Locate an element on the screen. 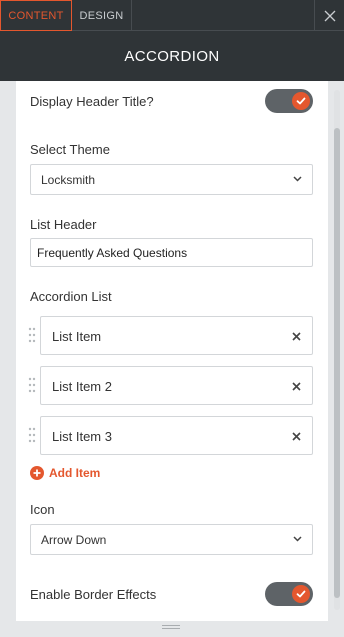  display-header-title-label: Display Header Title? is located at coordinates (92, 101).